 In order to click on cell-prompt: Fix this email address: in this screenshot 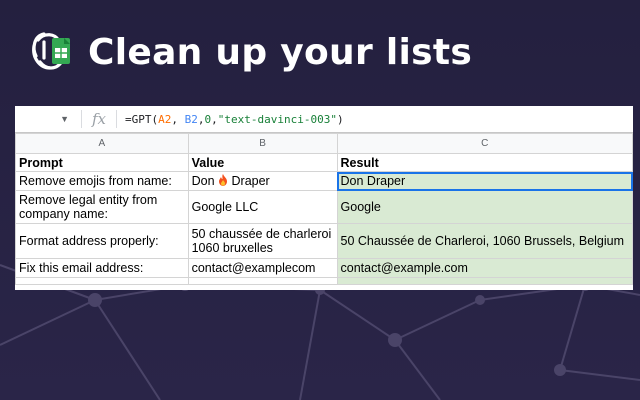, I will do `click(102, 268)`.